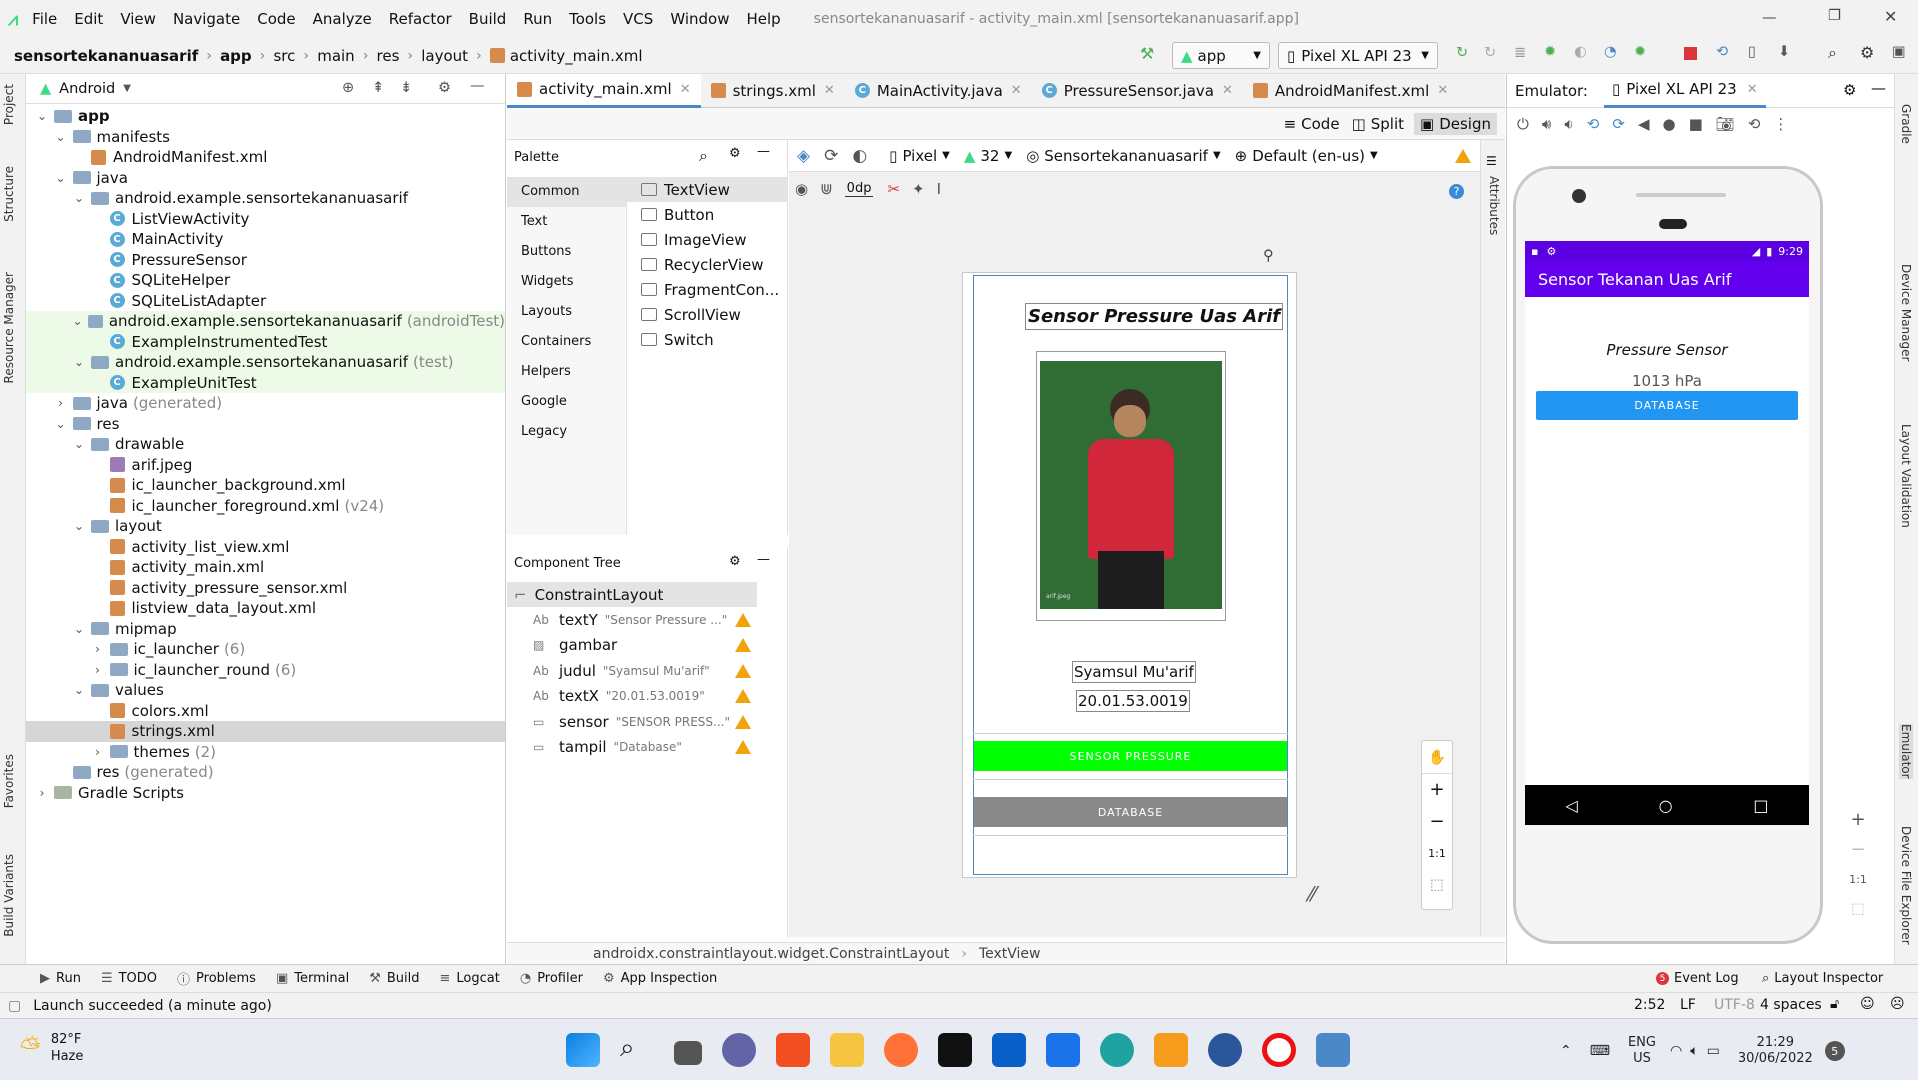  I want to click on snapshot-icon: ⟲, so click(1754, 124).